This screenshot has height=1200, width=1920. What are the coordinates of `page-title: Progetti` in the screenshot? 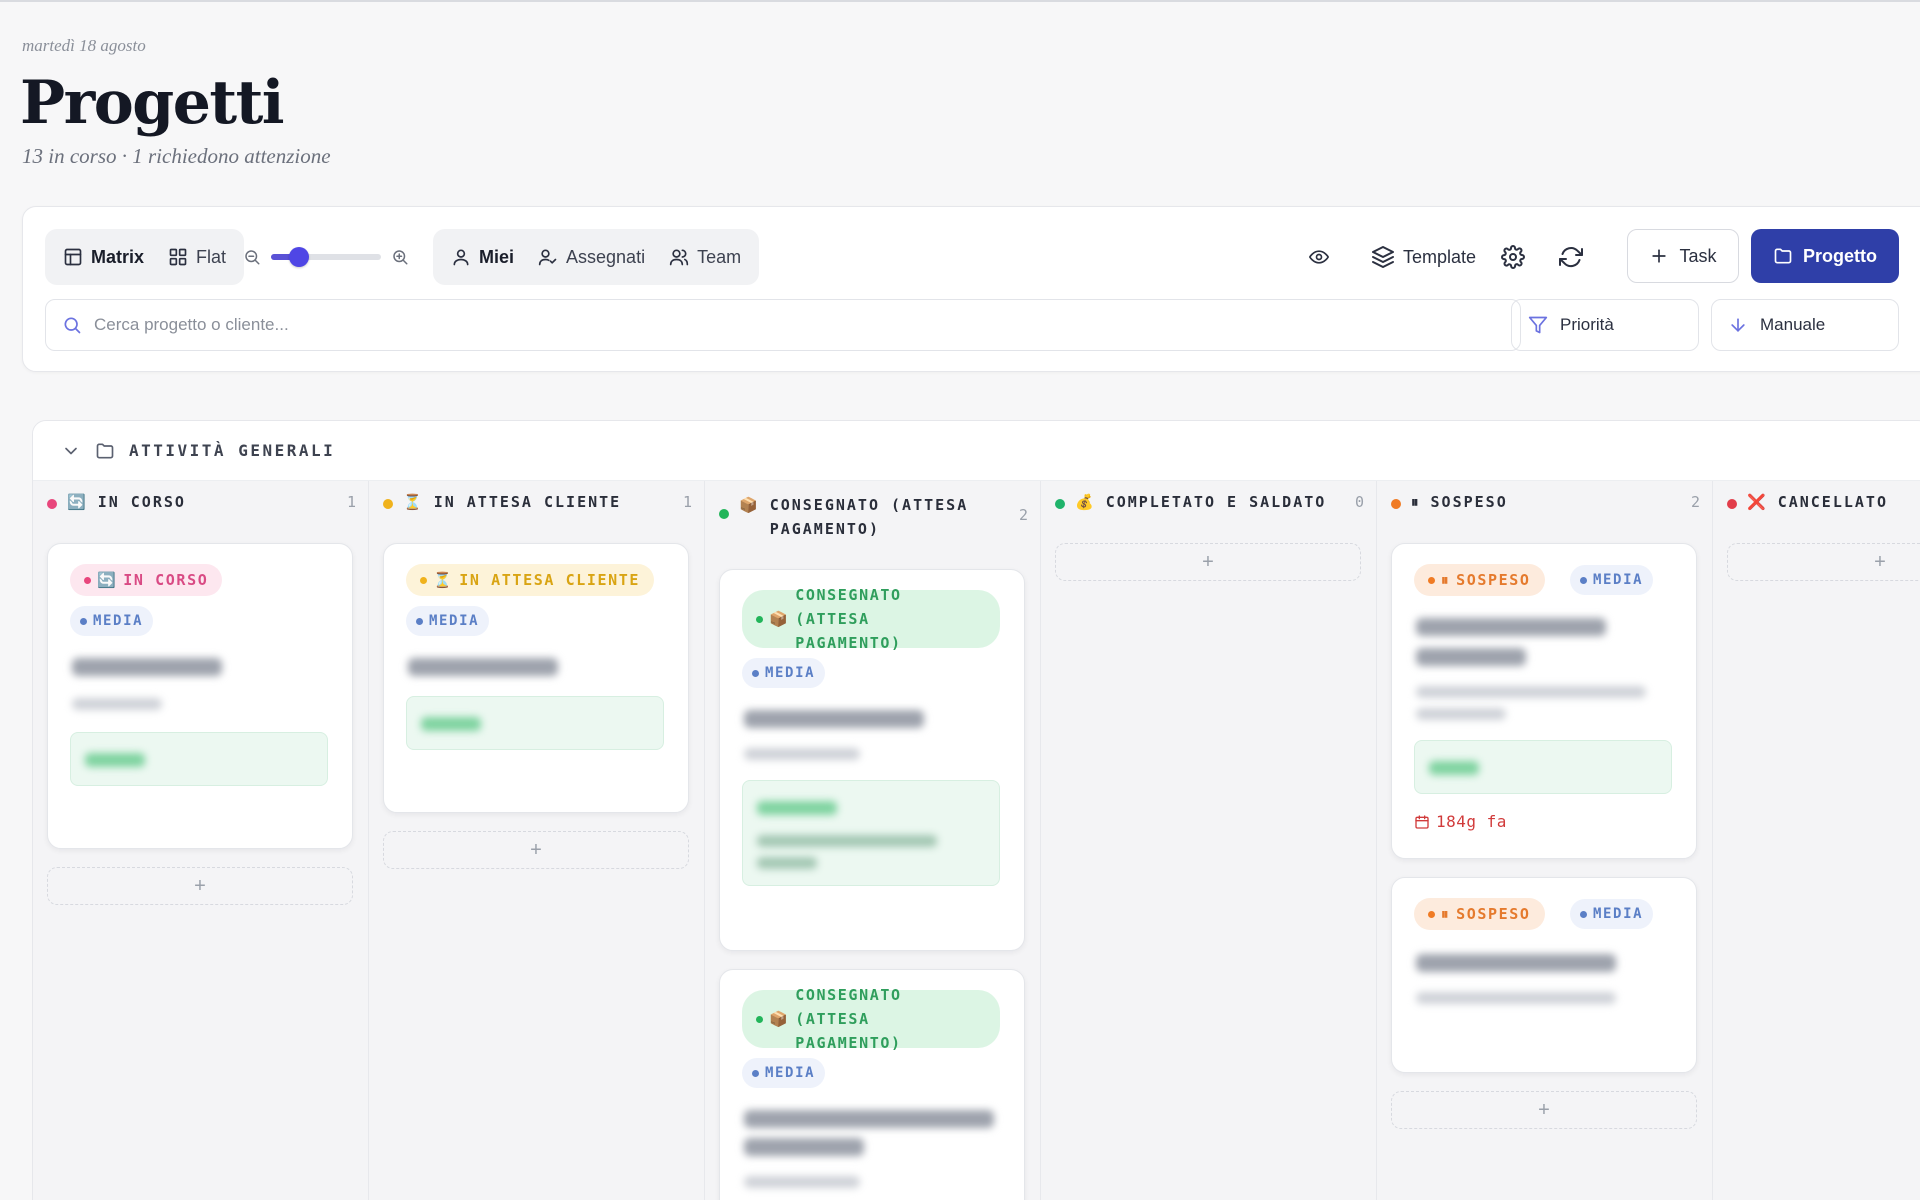 It's located at (152, 103).